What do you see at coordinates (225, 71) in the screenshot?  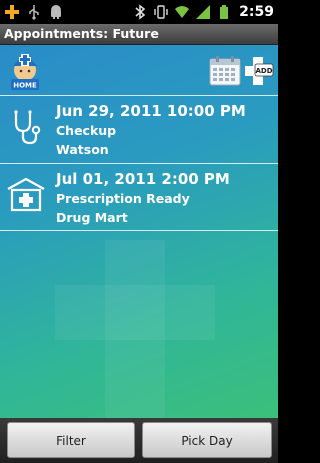 I see `calendar-button` at bounding box center [225, 71].